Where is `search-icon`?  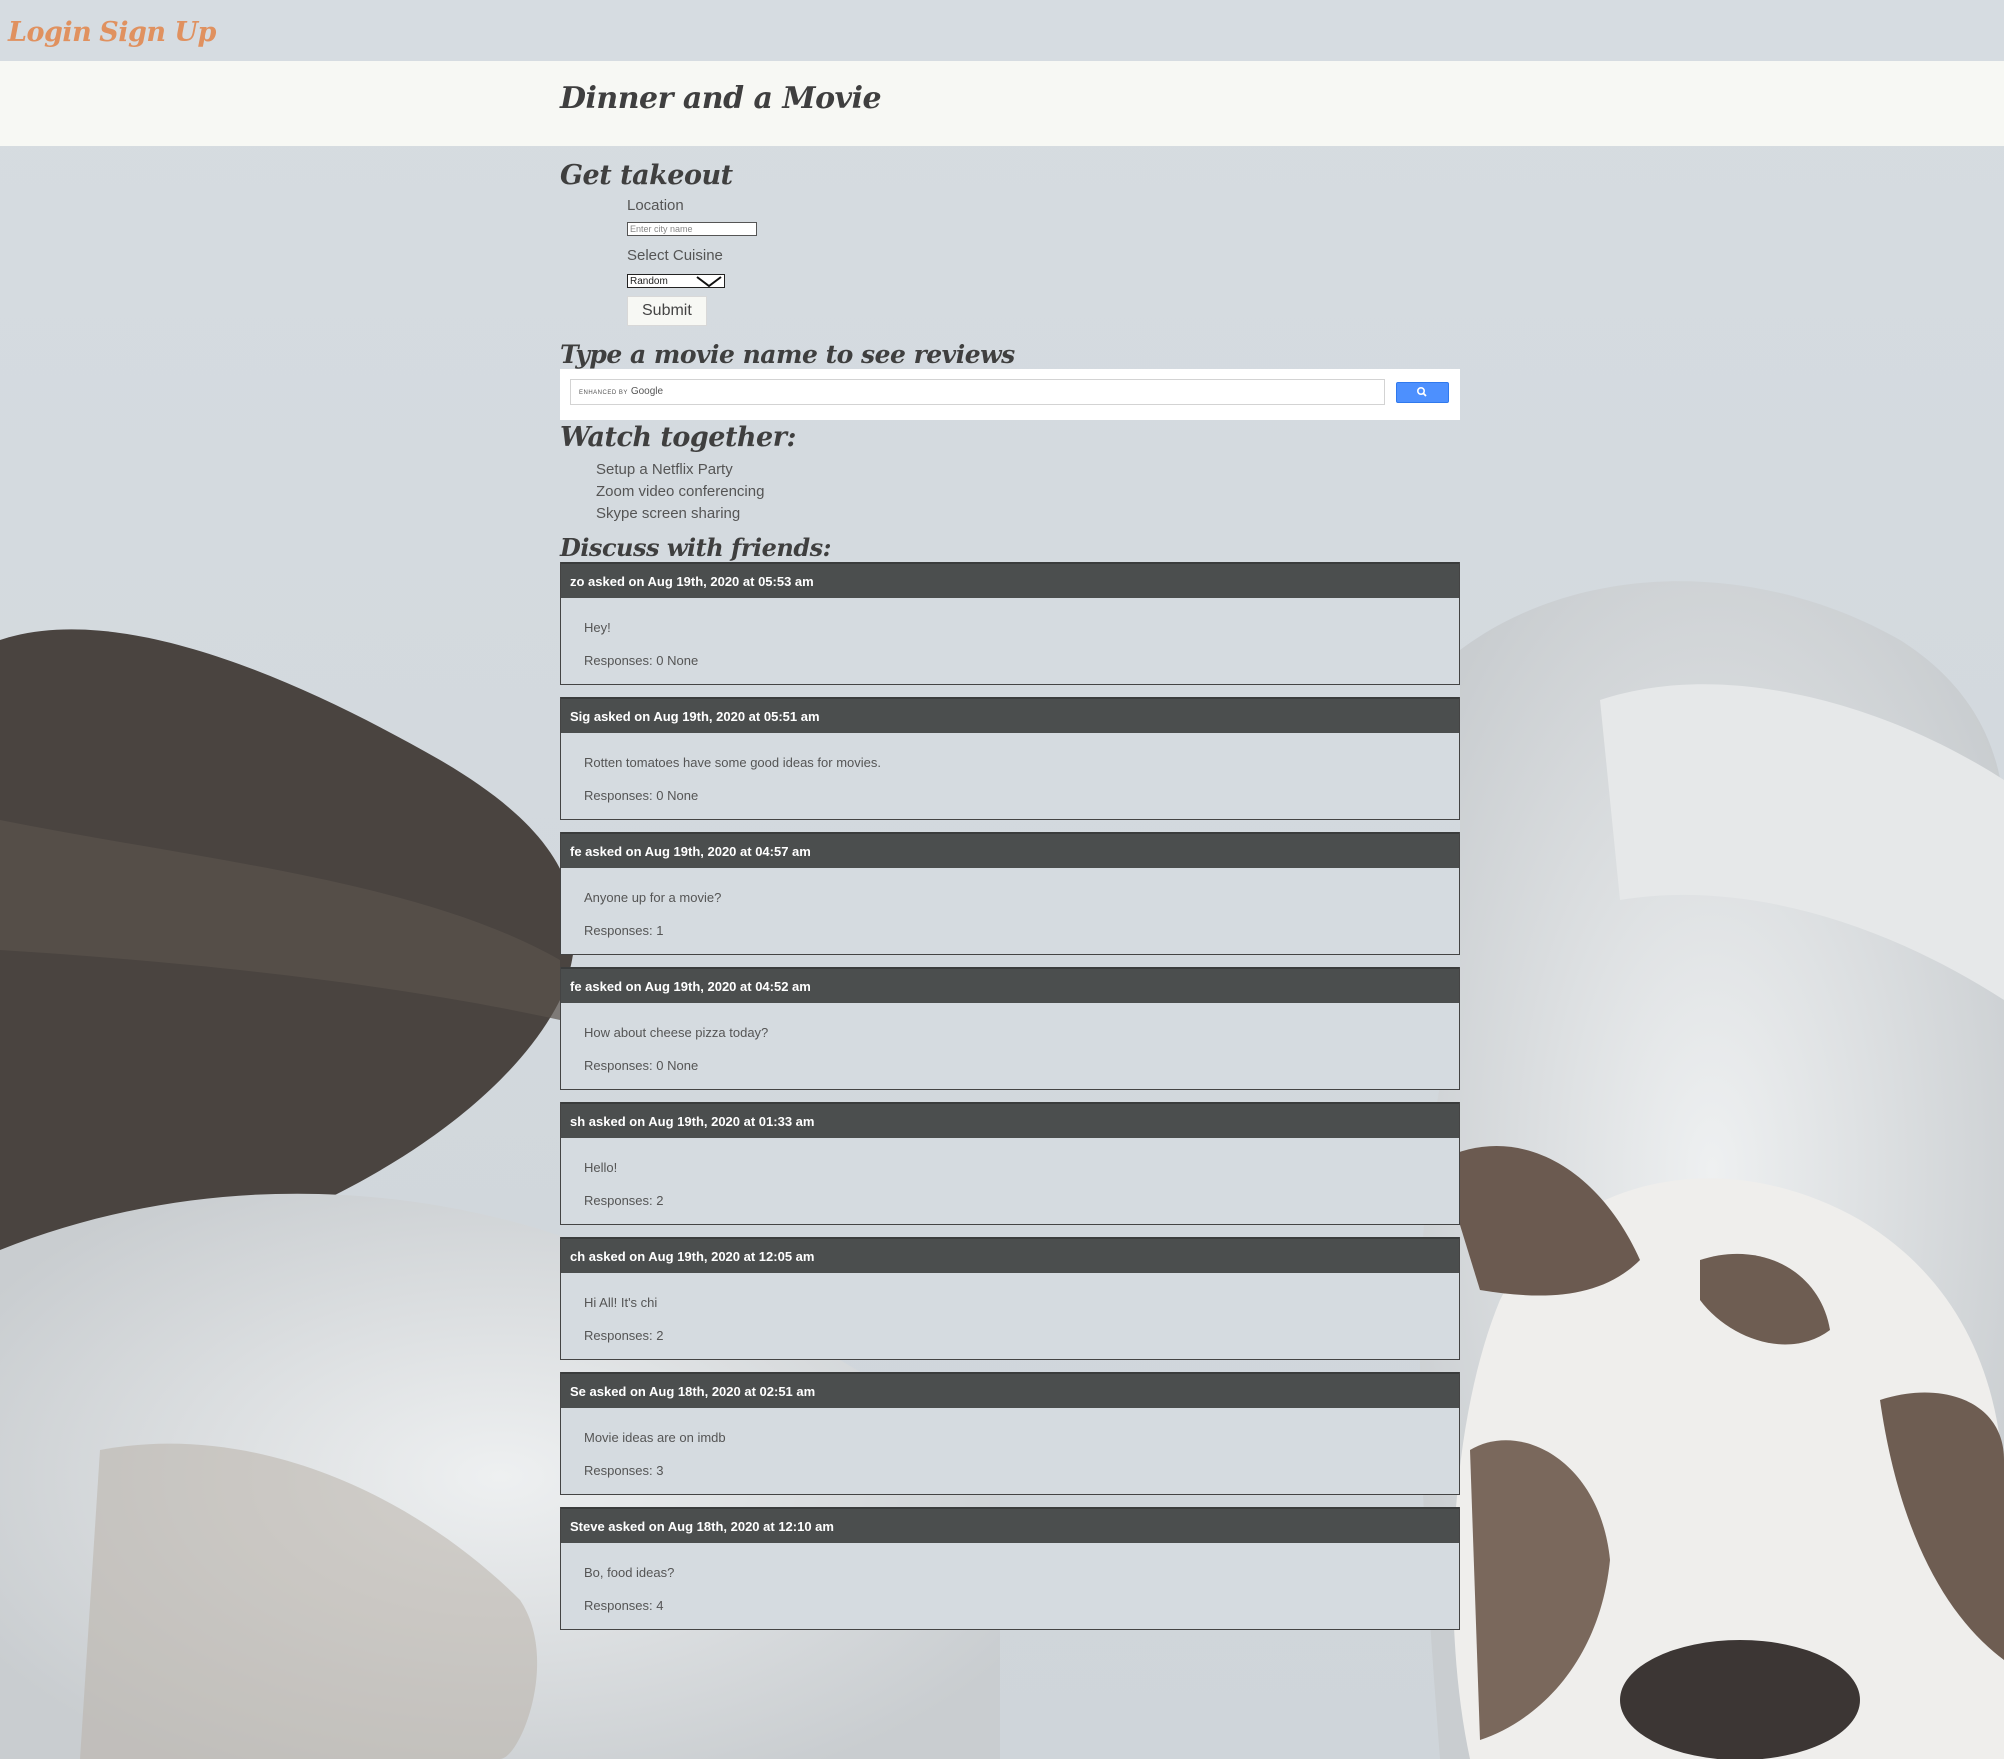 search-icon is located at coordinates (1421, 392).